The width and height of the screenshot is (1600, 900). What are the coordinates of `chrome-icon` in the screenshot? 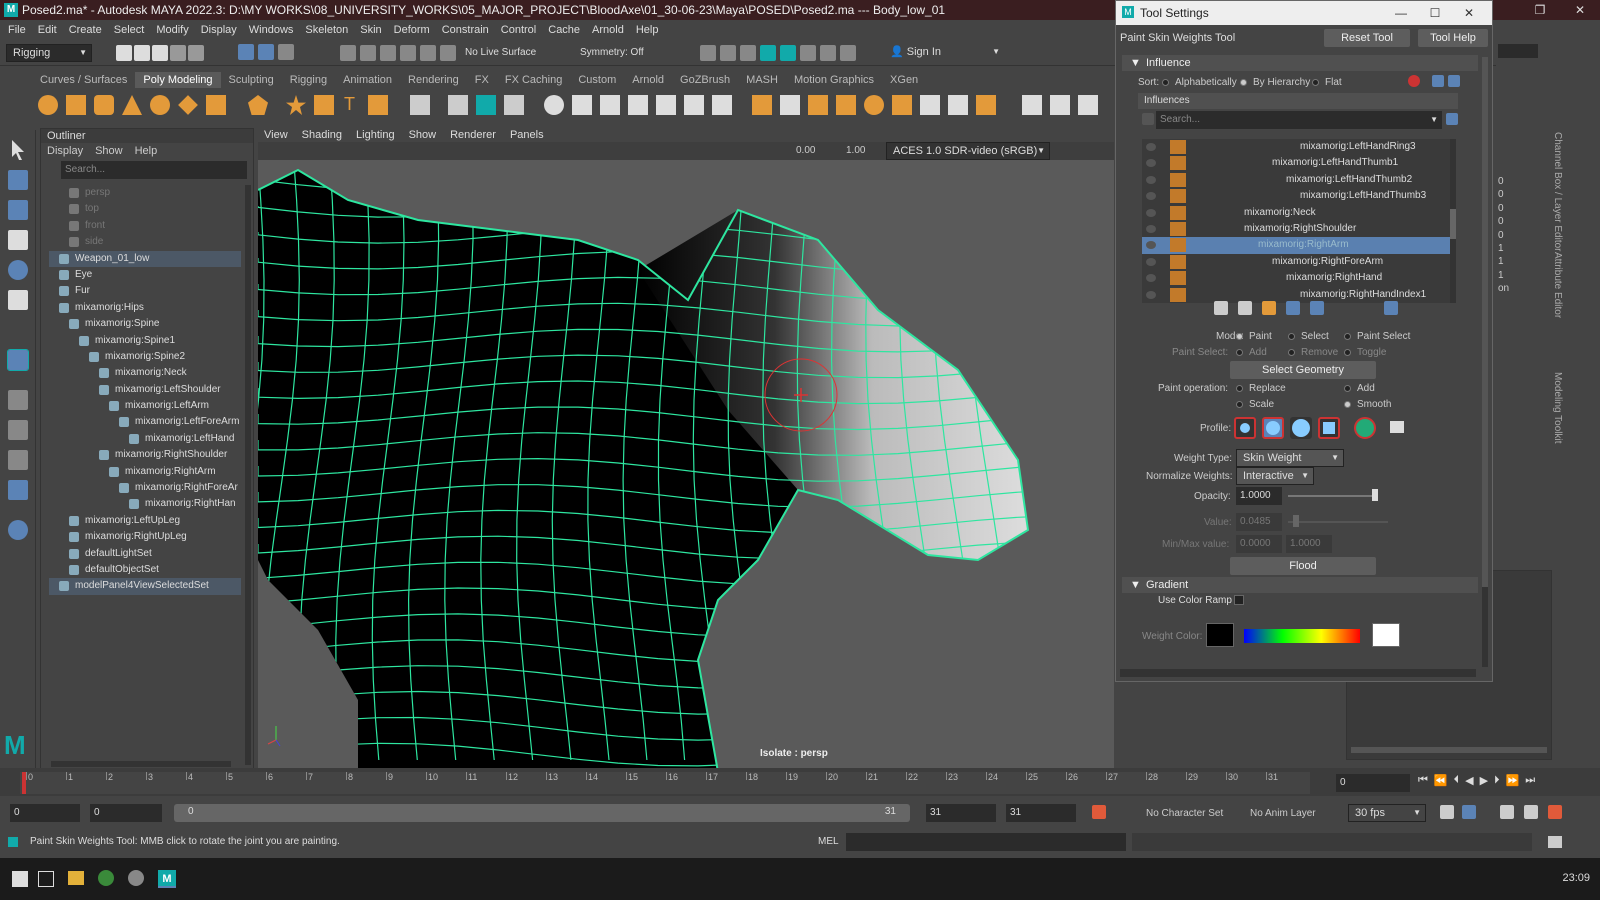 It's located at (106, 878).